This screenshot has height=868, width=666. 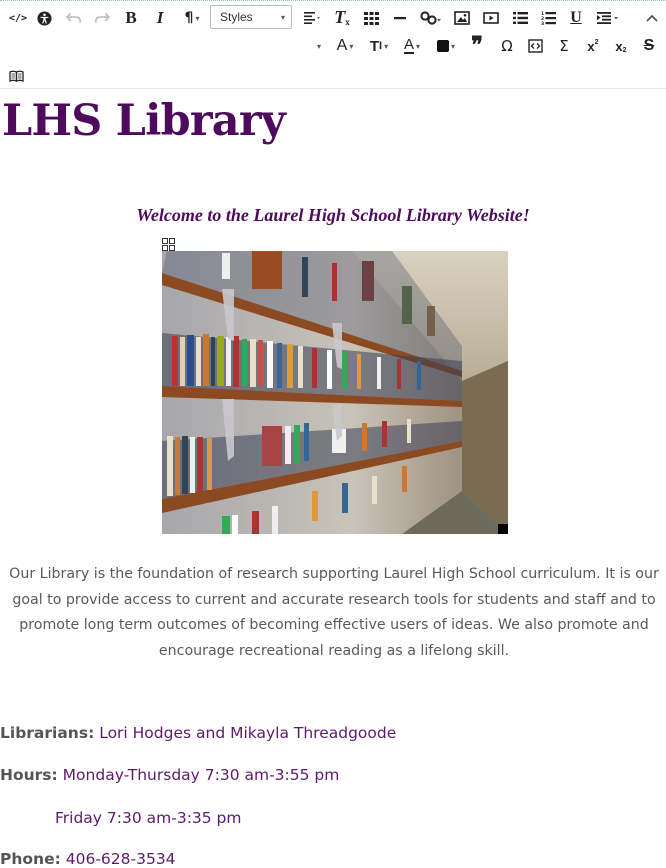 I want to click on media-icon, so click(x=491, y=18).